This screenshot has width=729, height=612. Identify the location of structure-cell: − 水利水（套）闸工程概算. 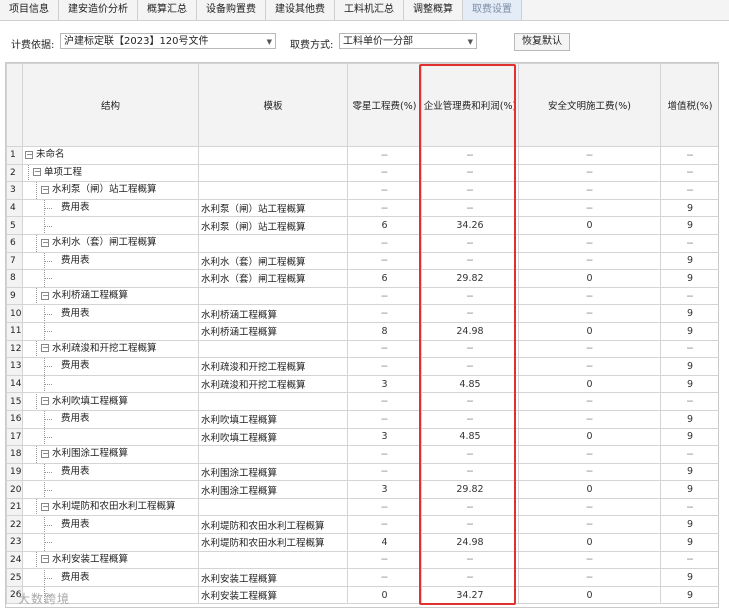
(110, 243).